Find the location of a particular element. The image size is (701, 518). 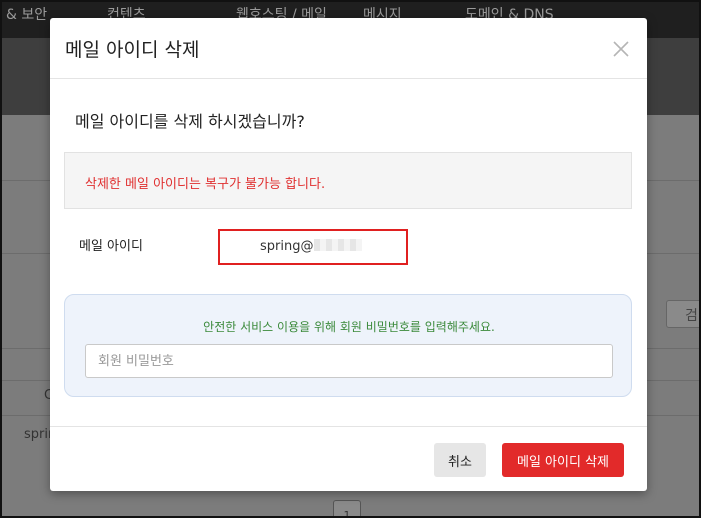

email-label: 메일 아이디 is located at coordinates (111, 246).